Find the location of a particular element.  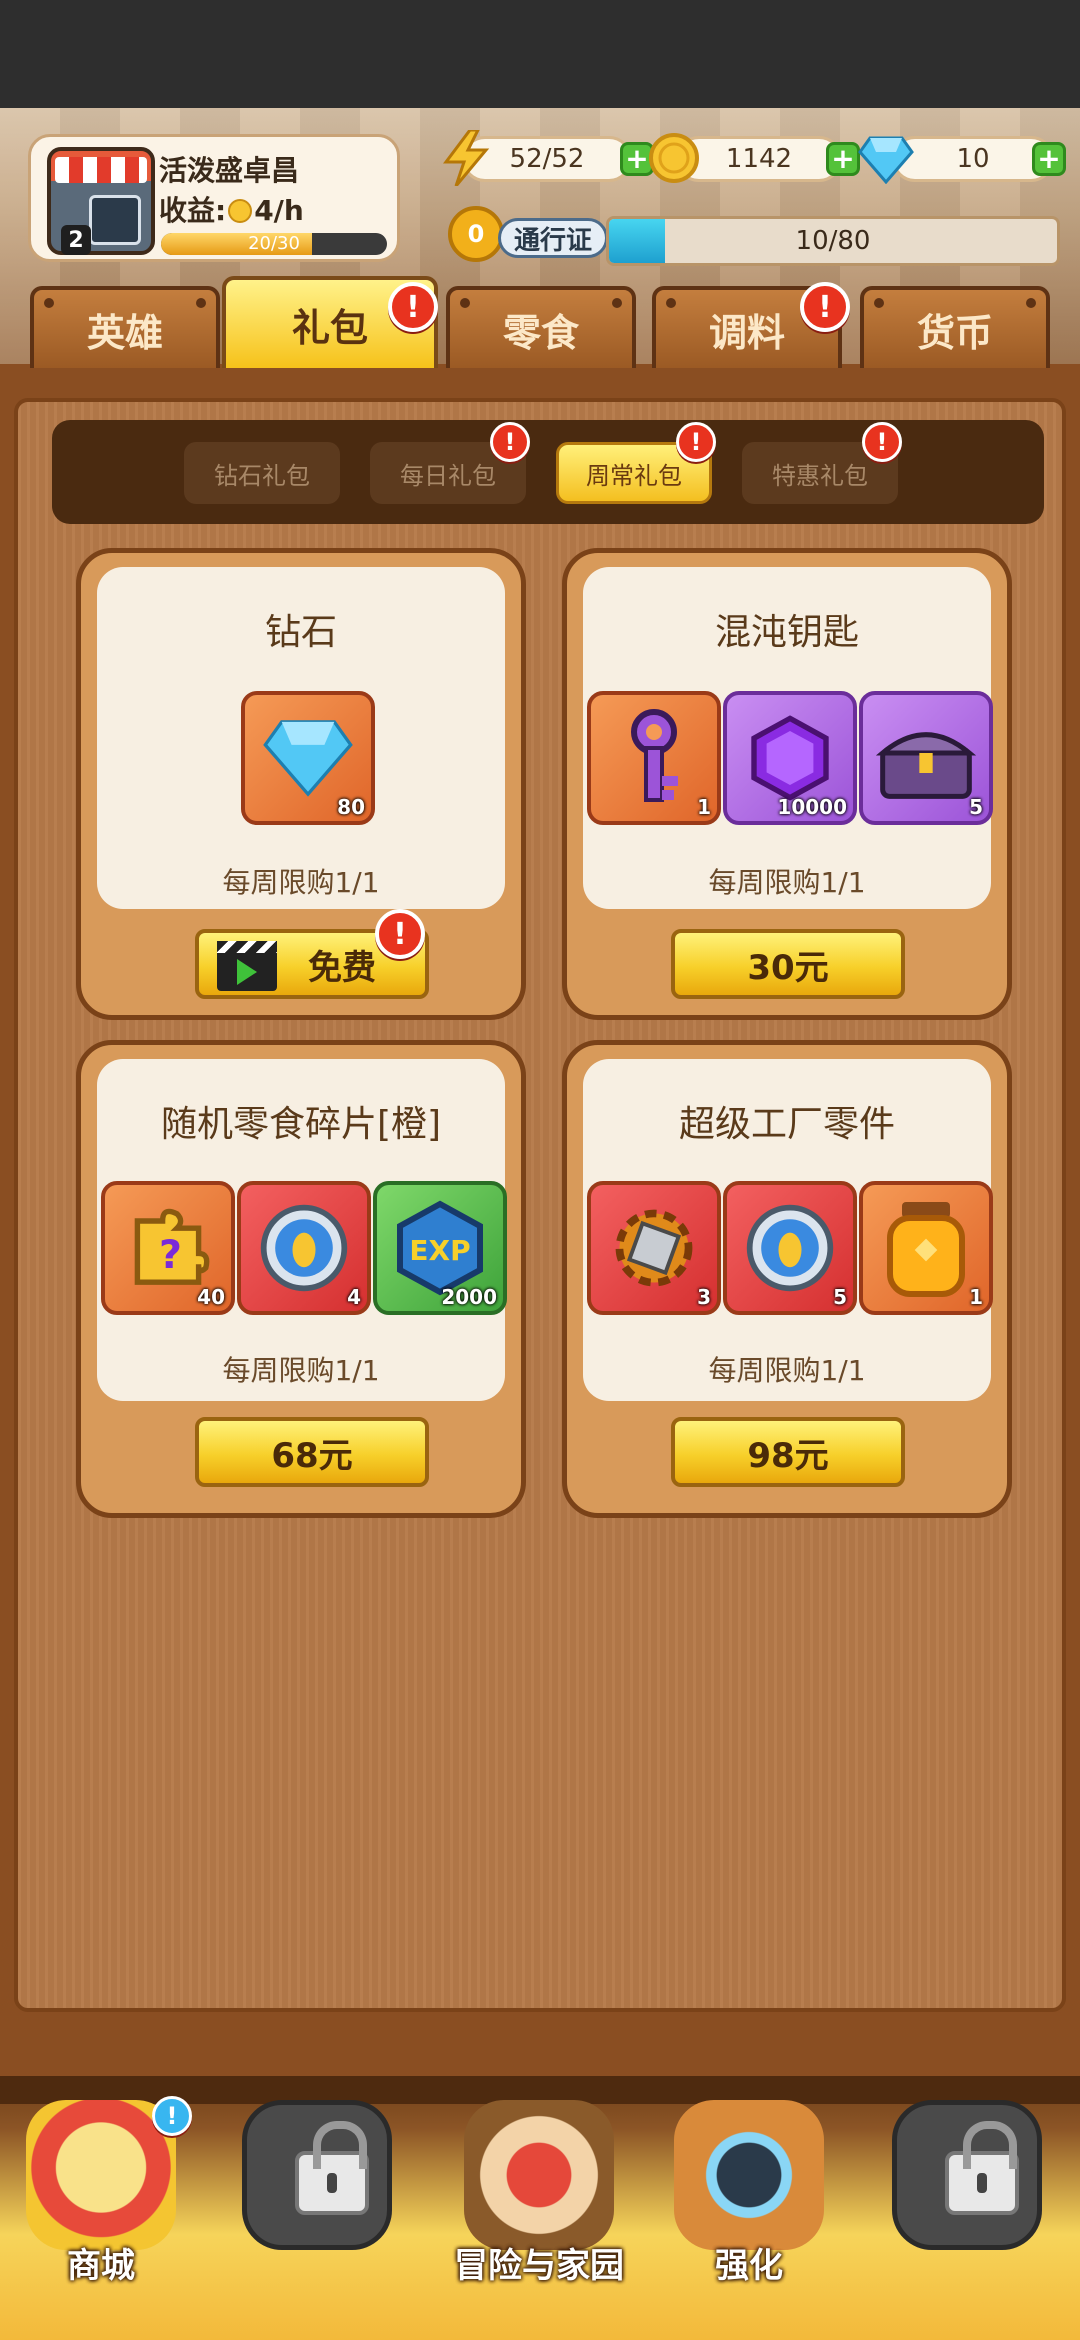

pack-card-content: 混沌钥匙 1 10000 5 每周限购1/1 is located at coordinates (788, 738).